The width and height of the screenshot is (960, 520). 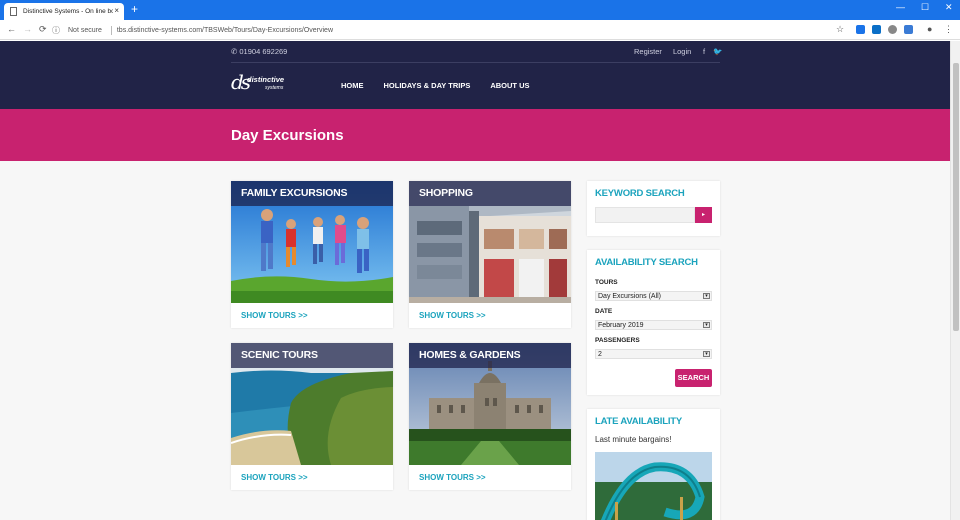 I want to click on keyword-input, so click(x=645, y=215).